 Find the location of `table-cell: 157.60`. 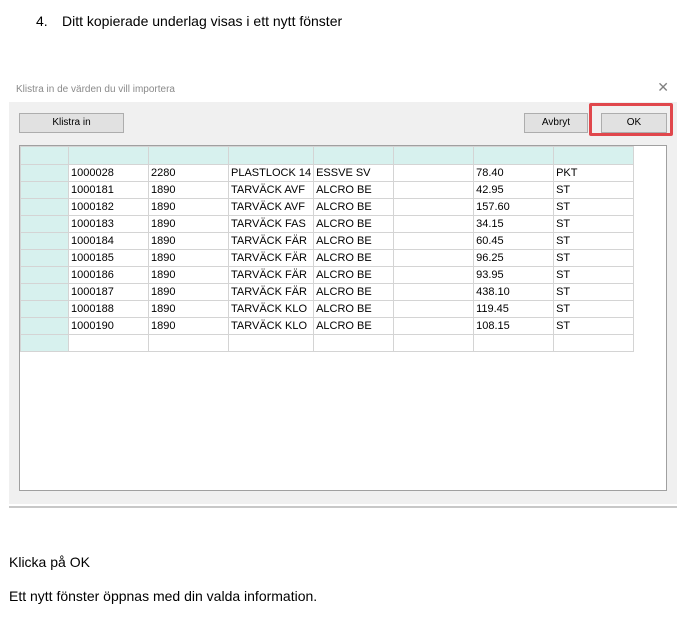

table-cell: 157.60 is located at coordinates (514, 207).